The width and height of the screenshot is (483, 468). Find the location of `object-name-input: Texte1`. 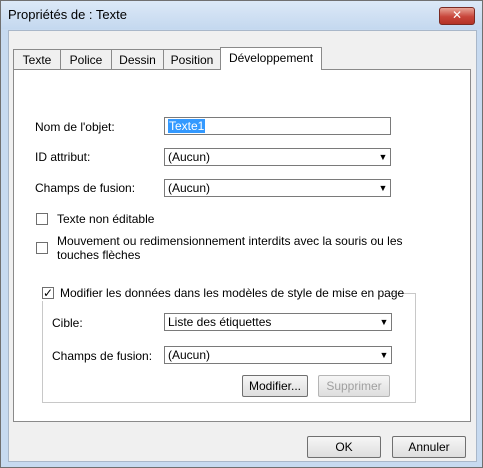

object-name-input: Texte1 is located at coordinates (277, 126).